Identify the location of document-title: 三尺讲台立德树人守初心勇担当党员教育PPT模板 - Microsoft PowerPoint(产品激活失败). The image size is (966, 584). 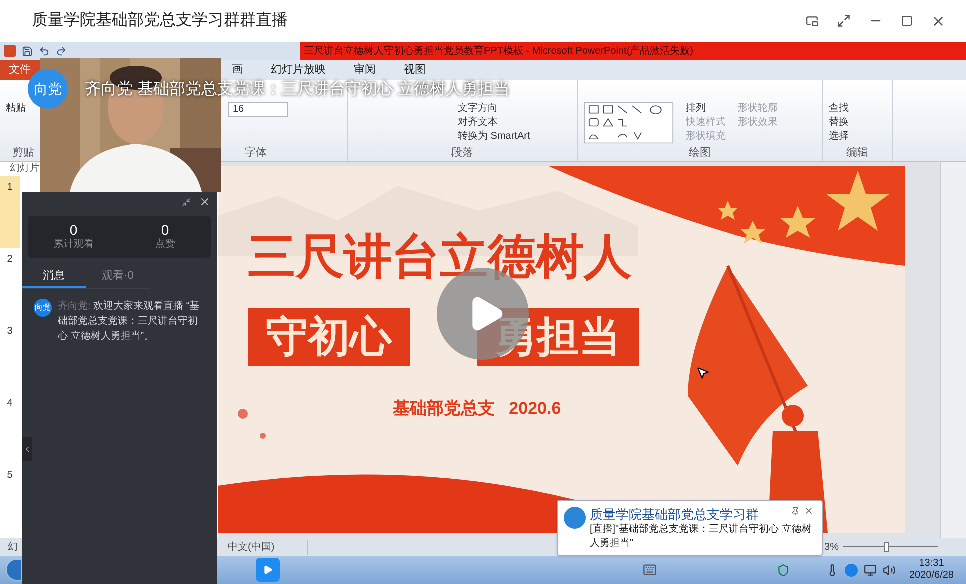
(499, 51).